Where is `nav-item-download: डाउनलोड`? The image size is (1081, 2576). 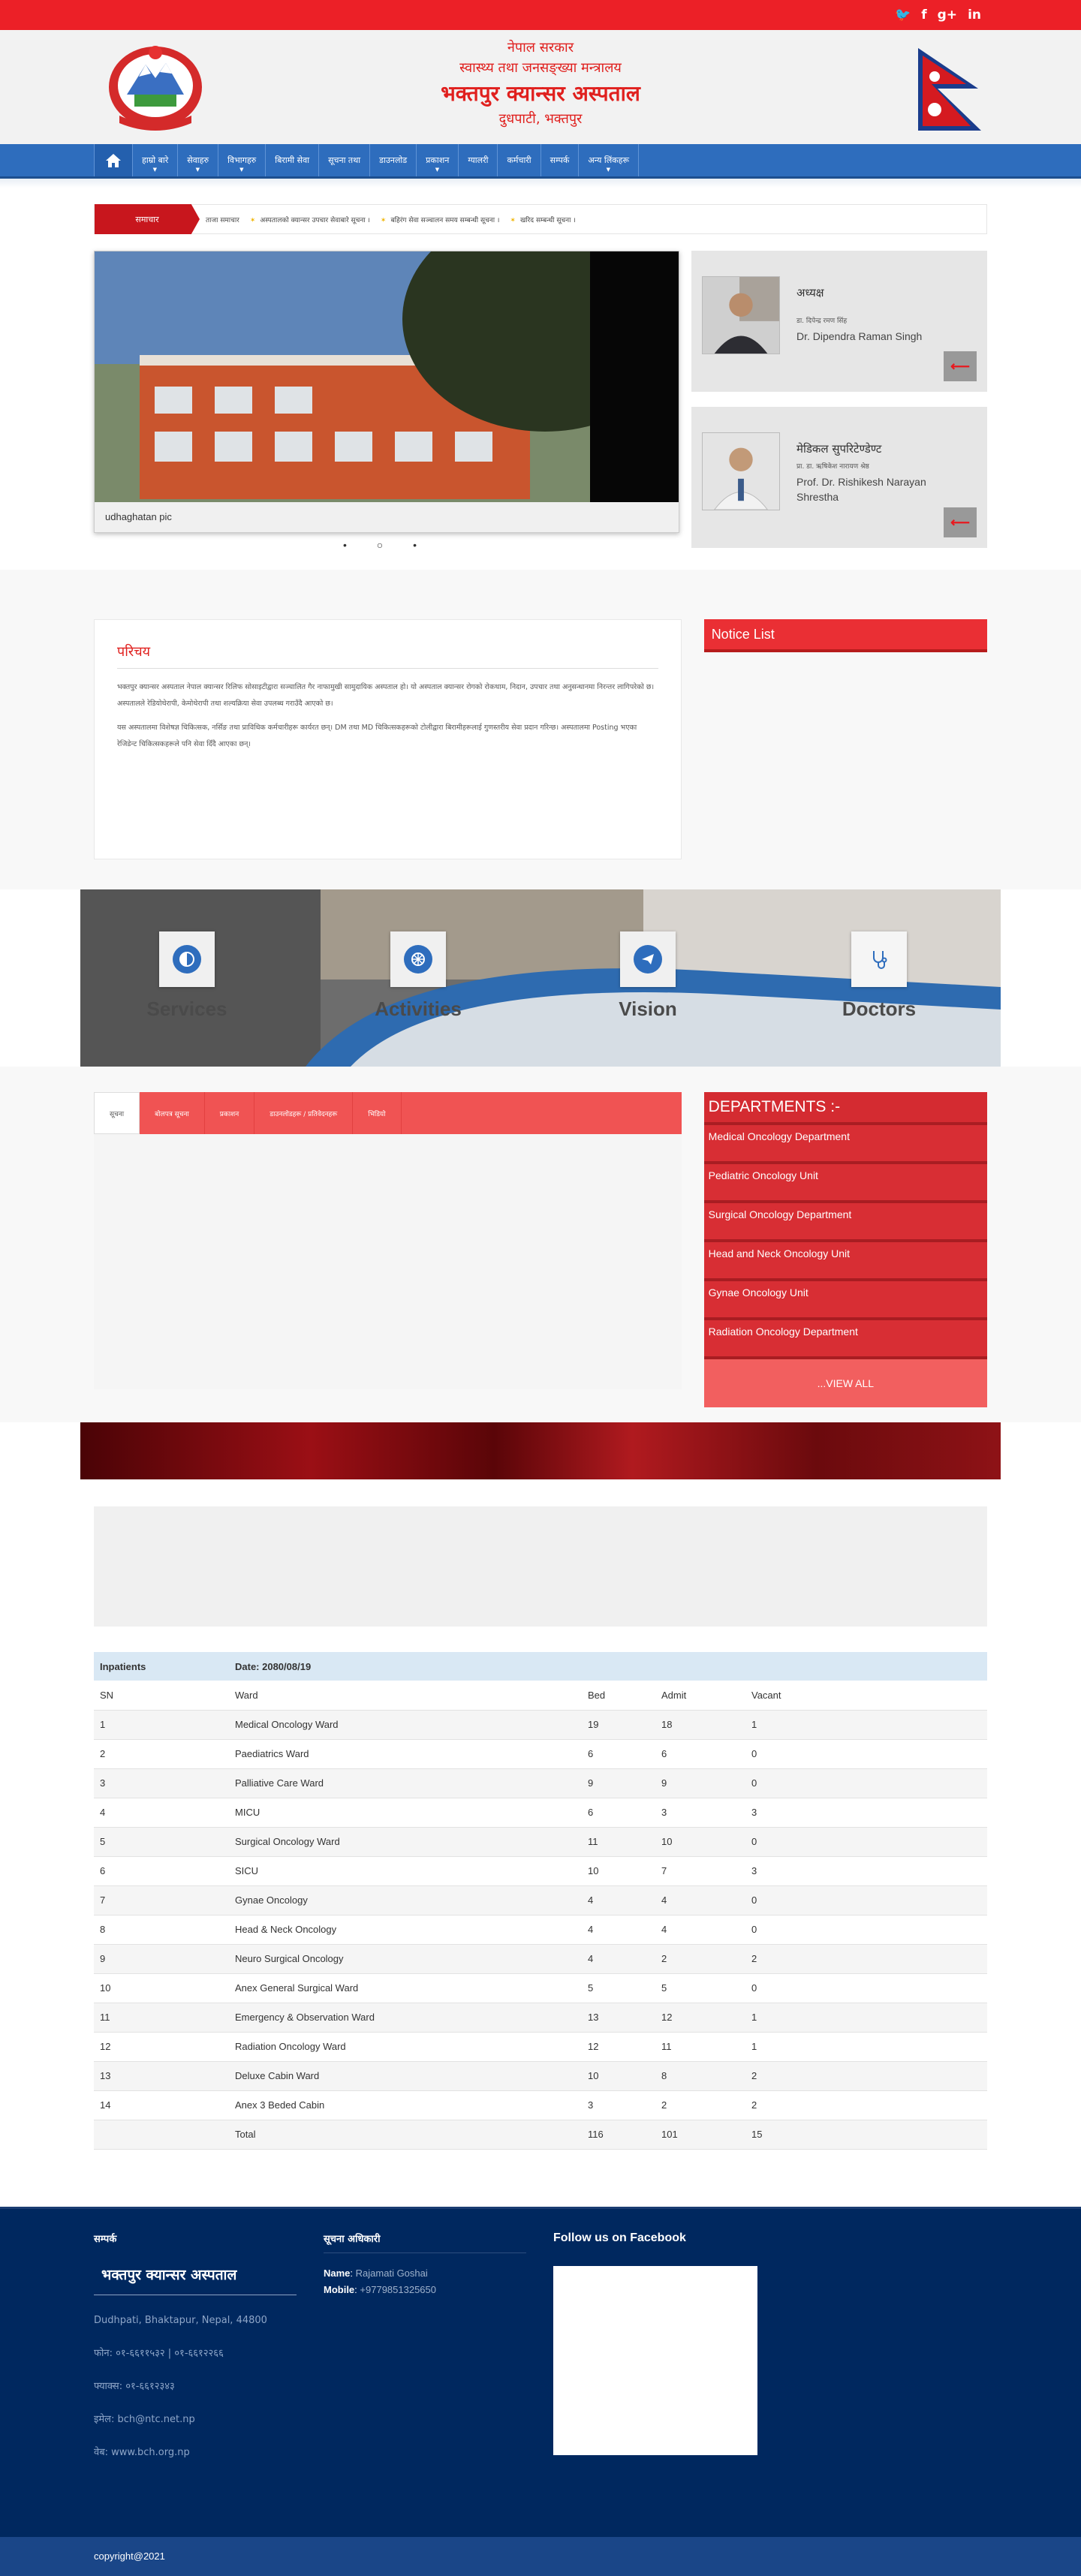
nav-item-download: डाउनलोड is located at coordinates (393, 160).